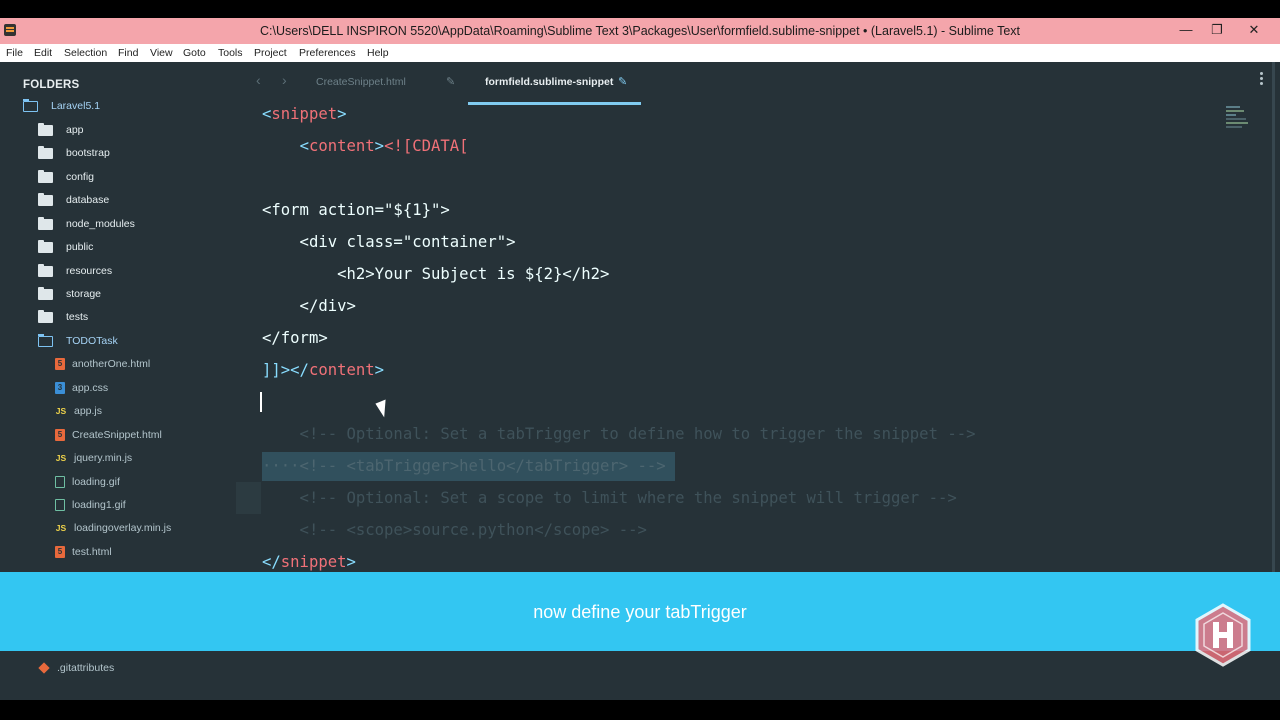 Image resolution: width=1280 pixels, height=720 pixels. Describe the element at coordinates (96, 482) in the screenshot. I see `sidebar-file-label: loading.gif` at that location.